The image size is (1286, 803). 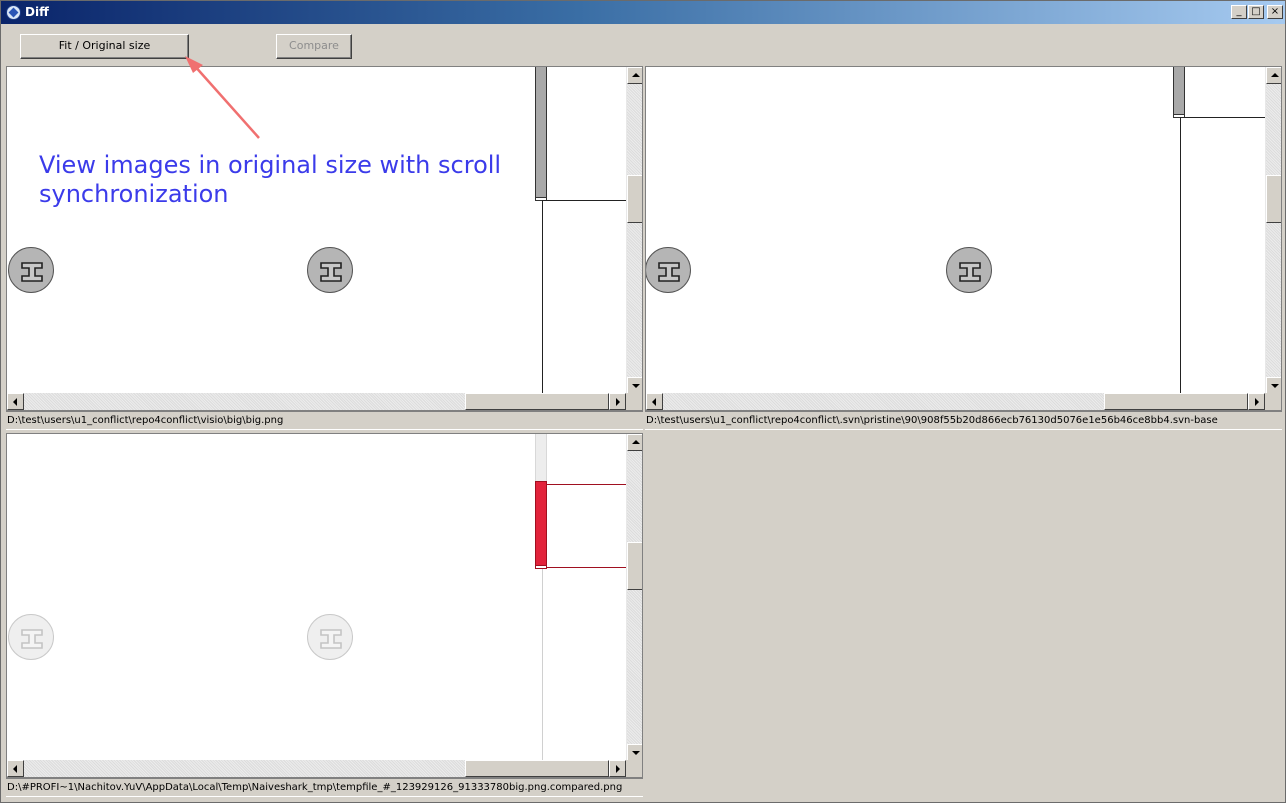 What do you see at coordinates (634, 597) in the screenshot?
I see `compared-vertical-scrollbar` at bounding box center [634, 597].